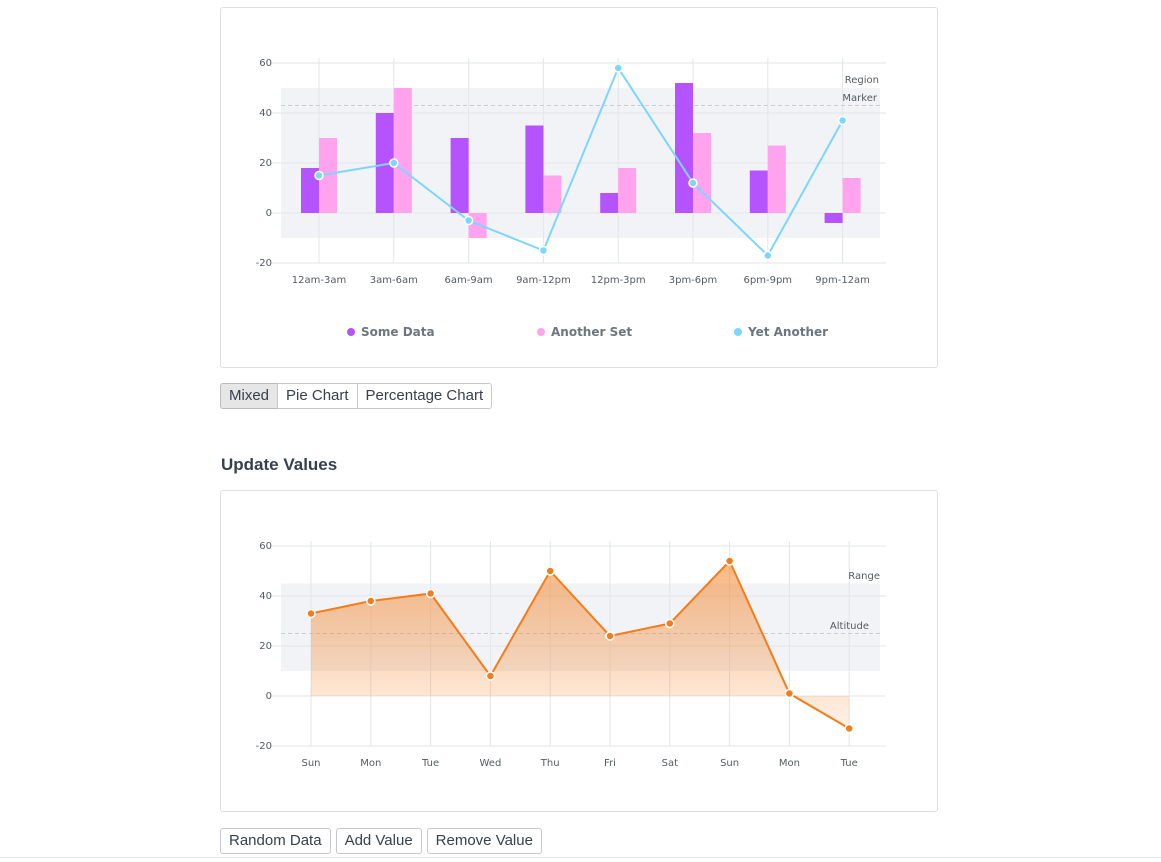  I want to click on chart1-y-tick-label: -20, so click(264, 263).